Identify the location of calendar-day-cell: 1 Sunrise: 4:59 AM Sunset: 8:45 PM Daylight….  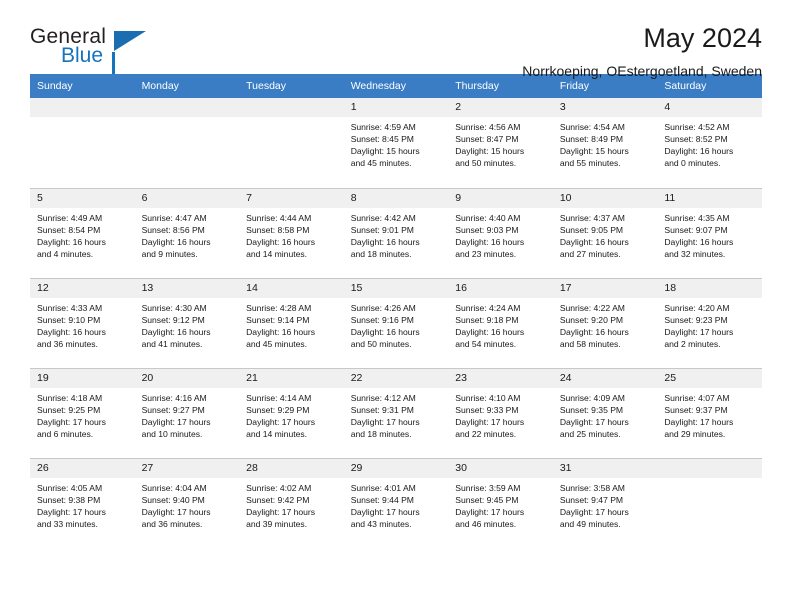
(396, 143).